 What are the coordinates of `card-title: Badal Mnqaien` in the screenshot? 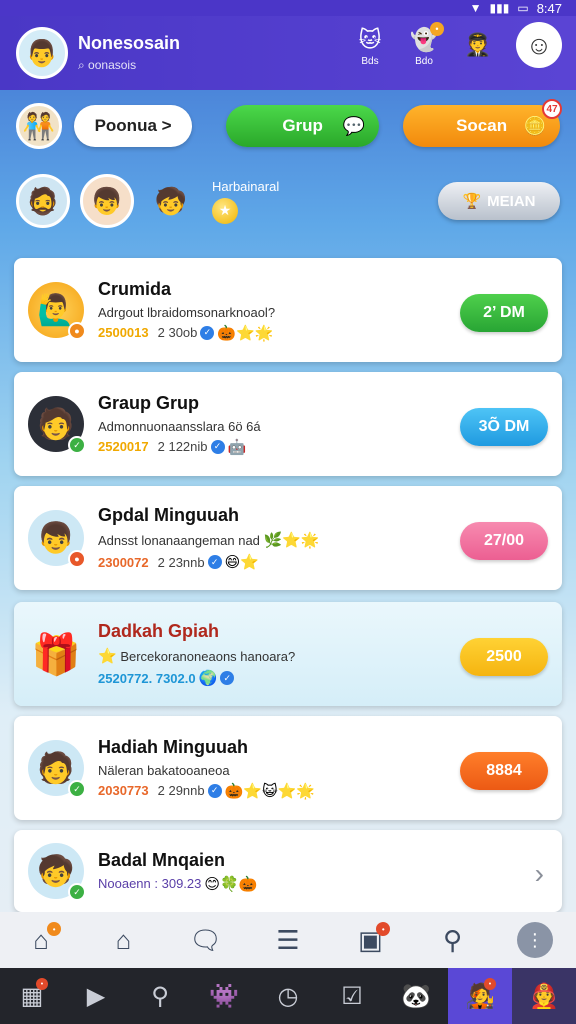 It's located at (162, 859).